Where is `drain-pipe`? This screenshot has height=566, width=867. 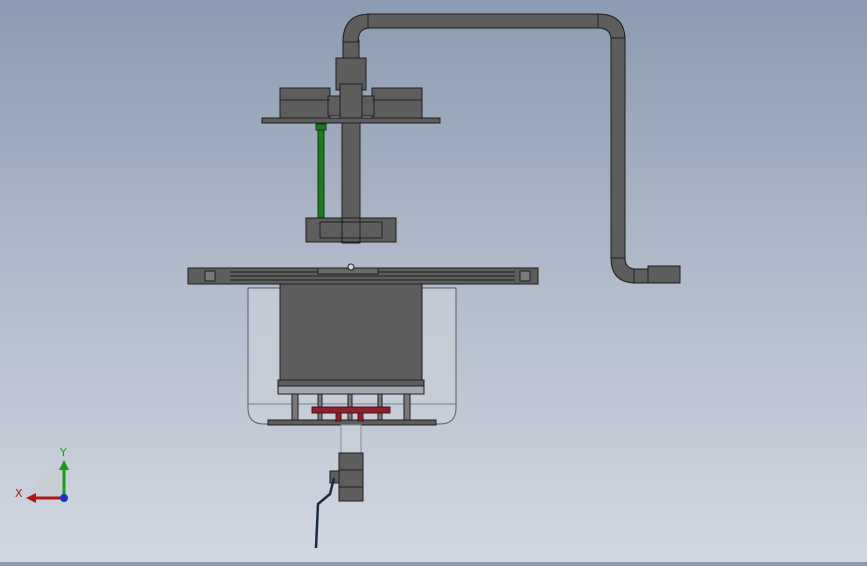
drain-pipe is located at coordinates (351, 439).